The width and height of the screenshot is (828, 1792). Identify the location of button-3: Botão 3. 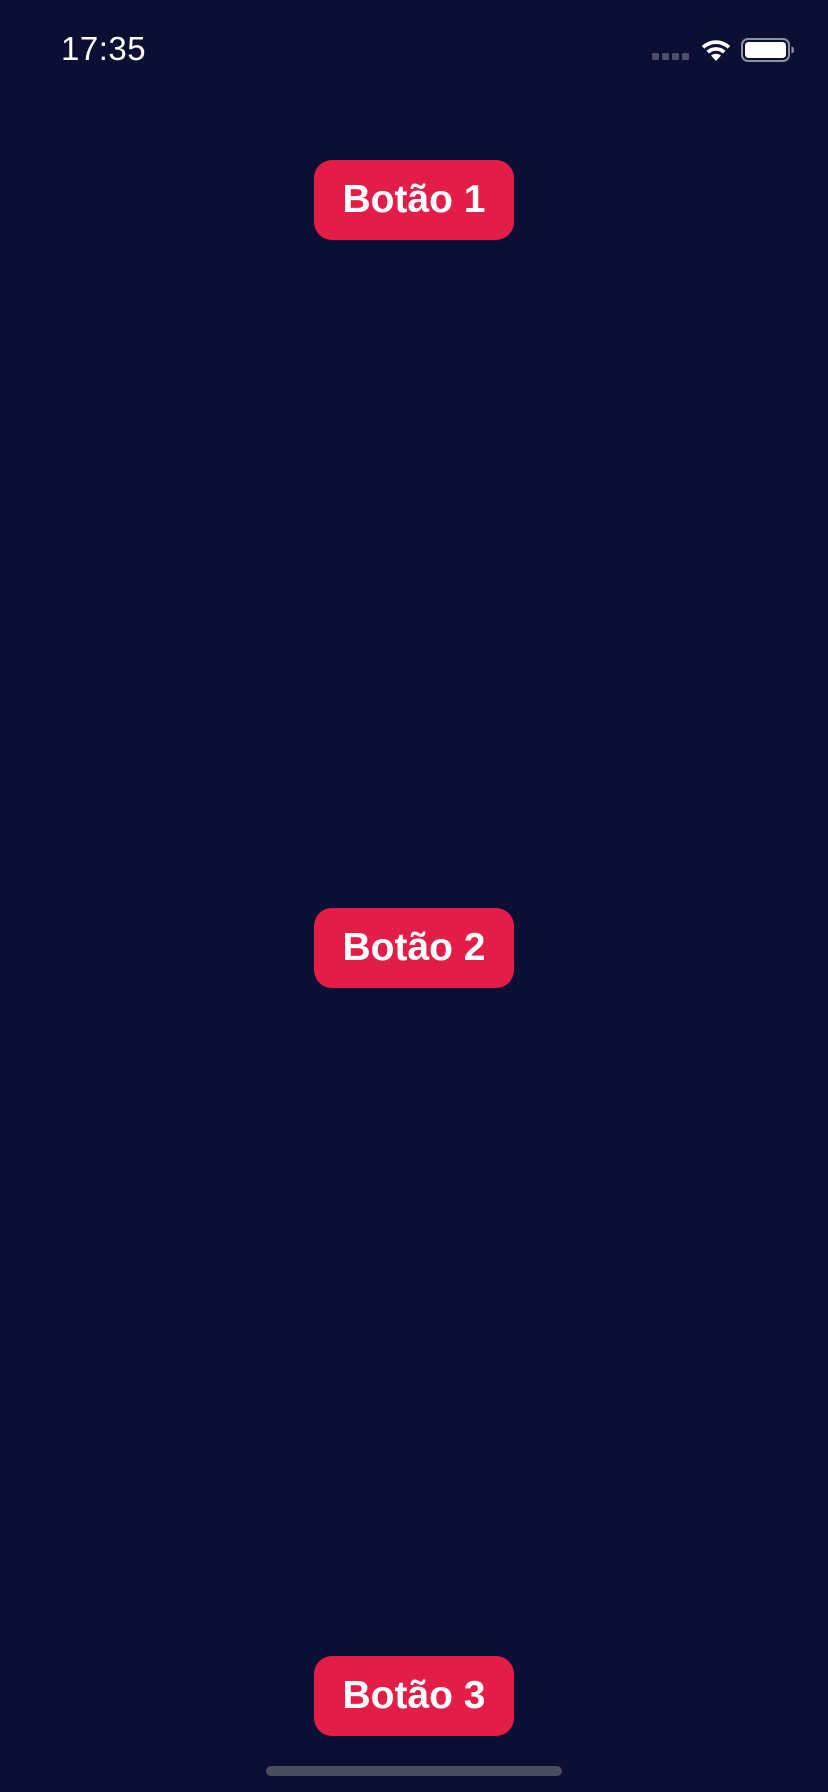
(414, 1696).